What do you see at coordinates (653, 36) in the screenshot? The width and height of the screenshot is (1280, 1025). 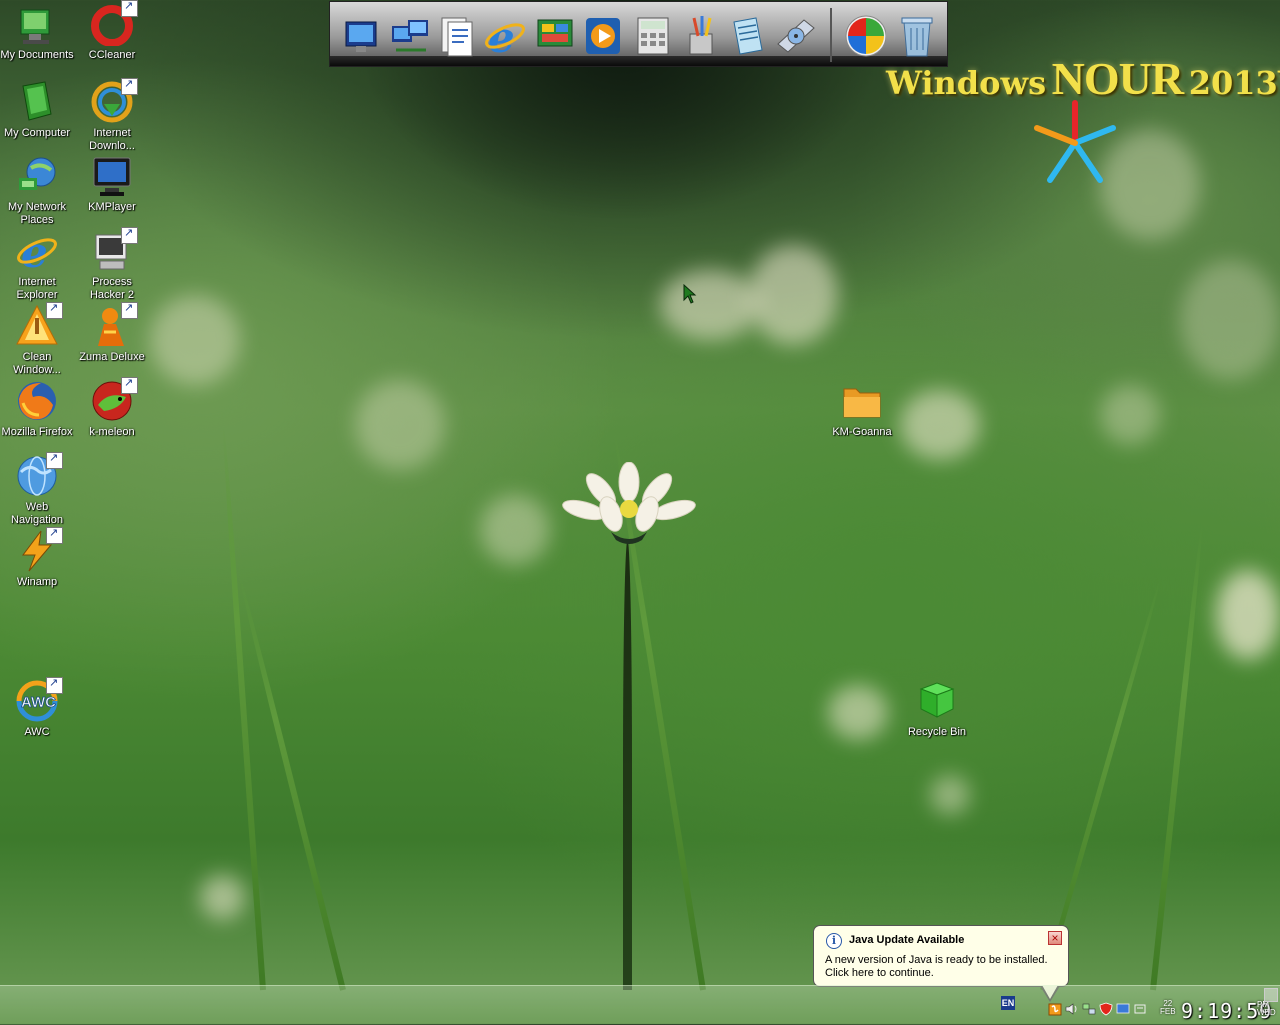 I see `dock-calculator-icon` at bounding box center [653, 36].